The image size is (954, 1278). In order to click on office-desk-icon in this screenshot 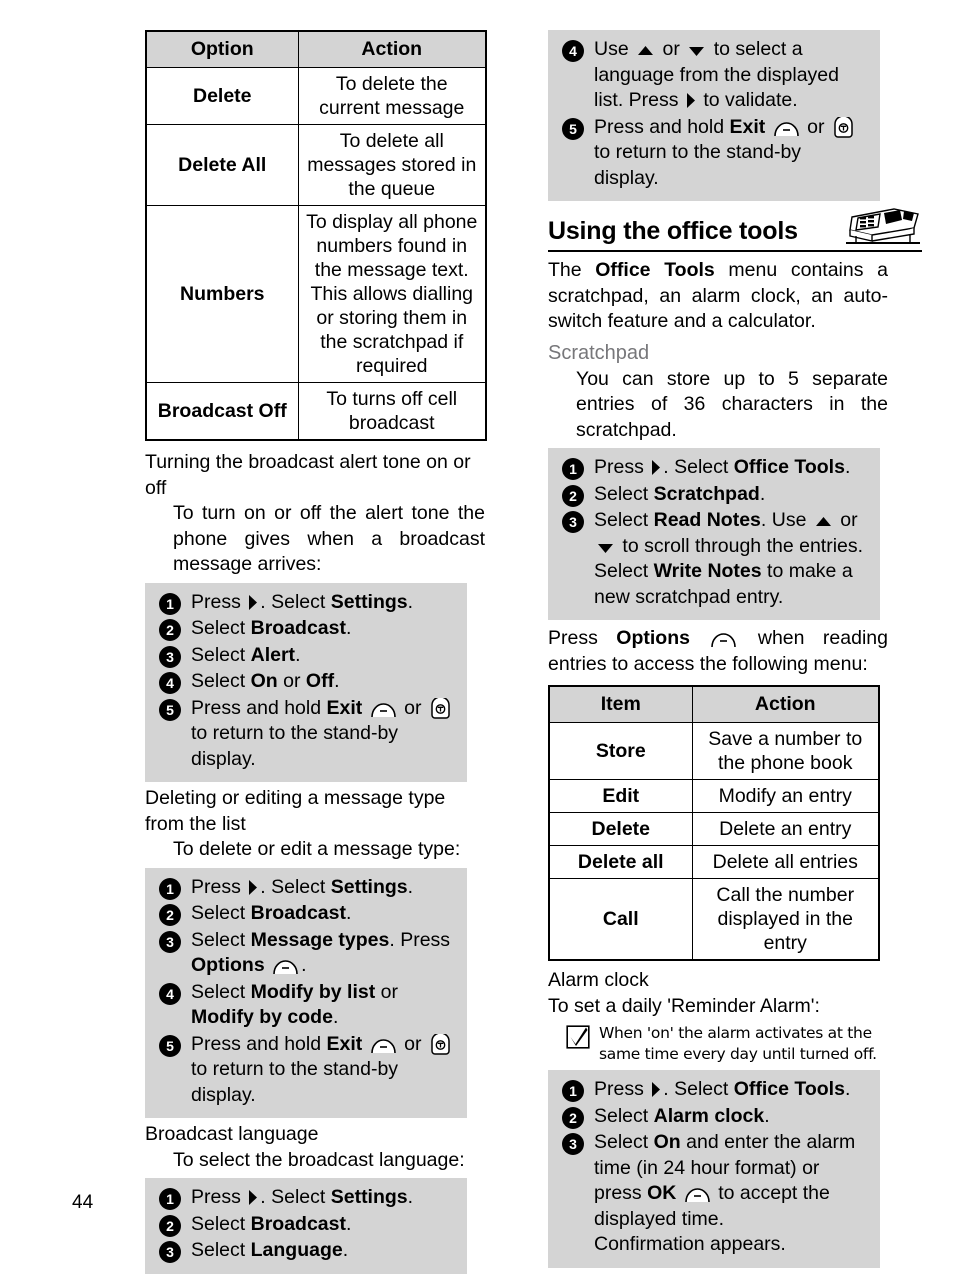, I will do `click(883, 226)`.